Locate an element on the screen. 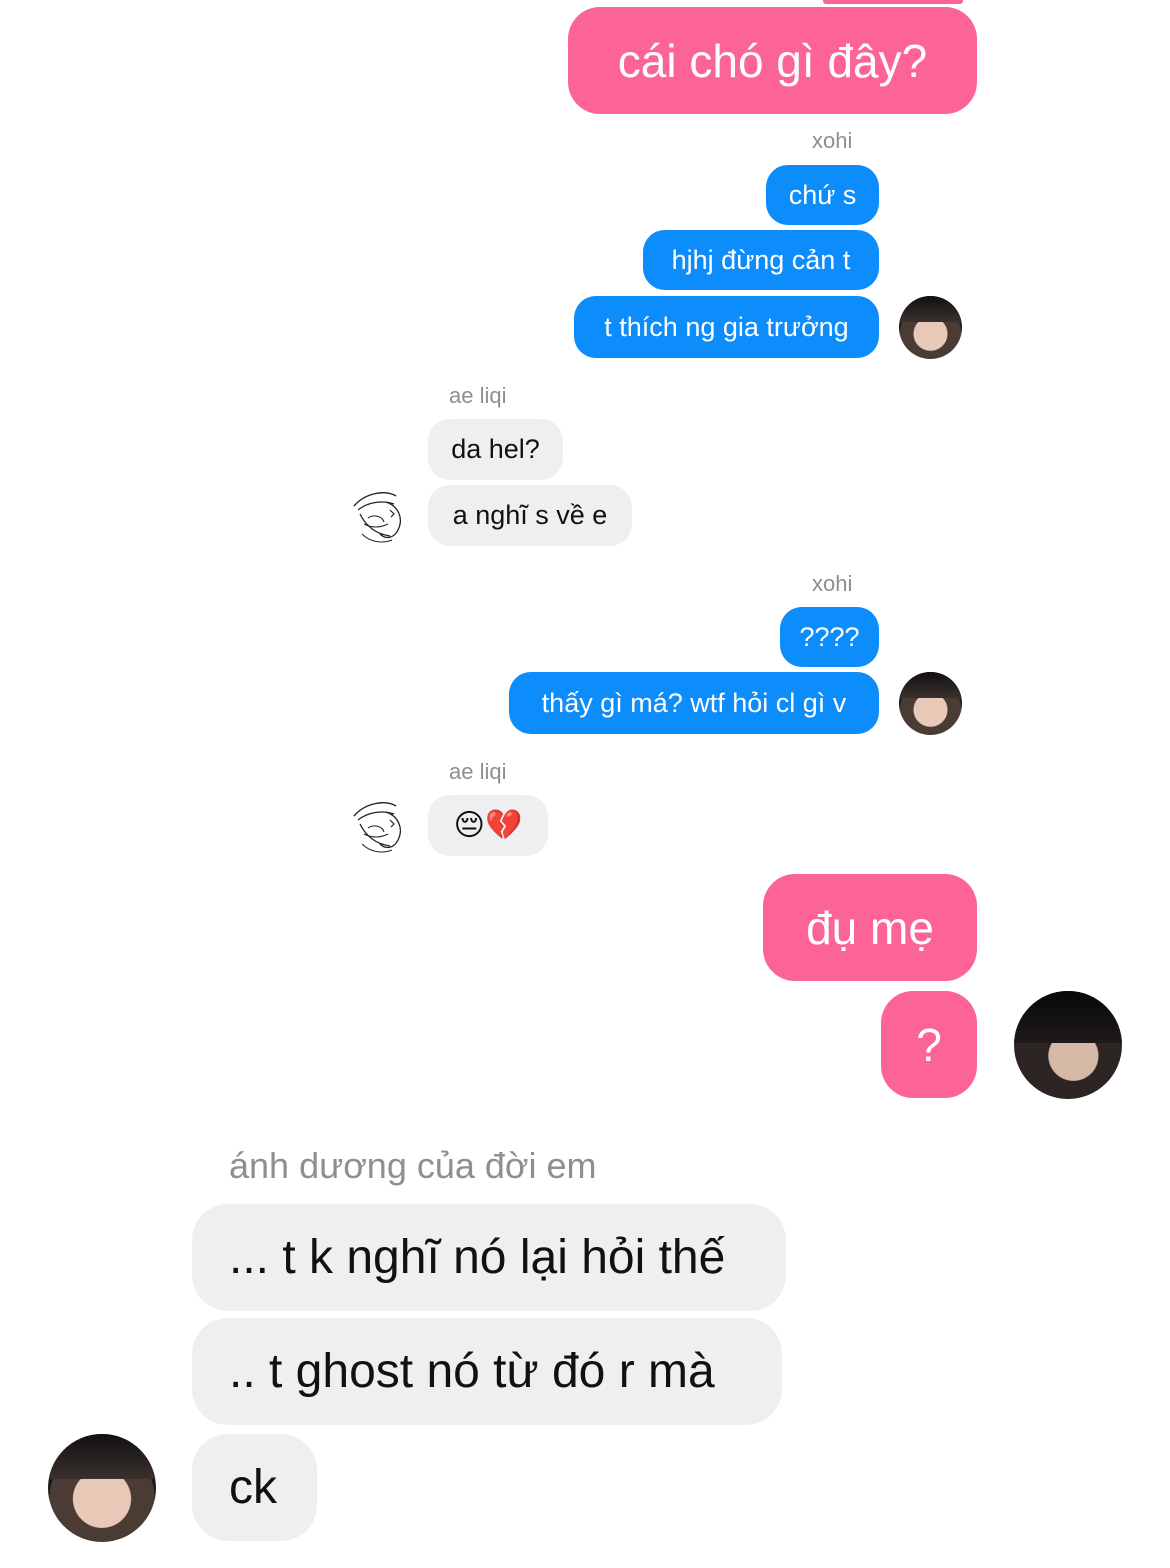 This screenshot has height=1568, width=1170. message-text: hjhj đừng cản t is located at coordinates (761, 259).